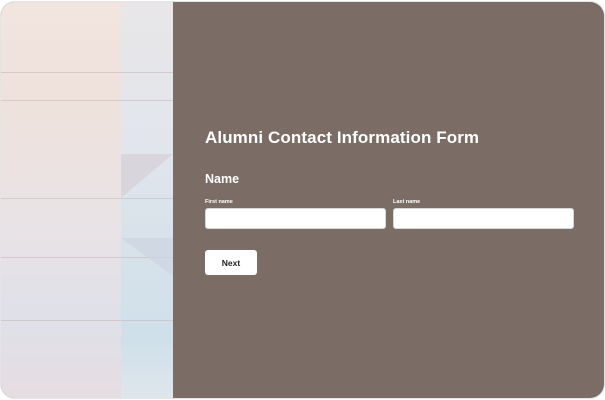 This screenshot has width=605, height=400. What do you see at coordinates (147, 200) in the screenshot?
I see `image-light-strip` at bounding box center [147, 200].